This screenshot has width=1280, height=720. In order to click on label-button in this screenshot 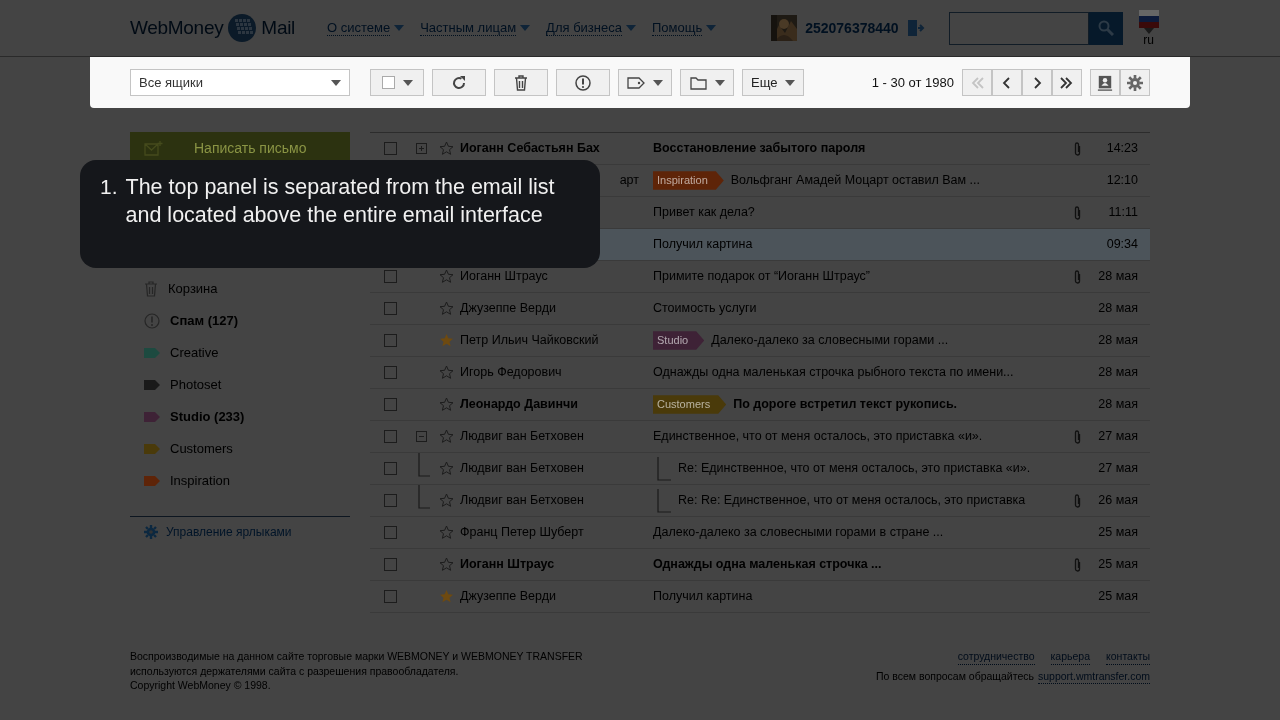, I will do `click(645, 82)`.